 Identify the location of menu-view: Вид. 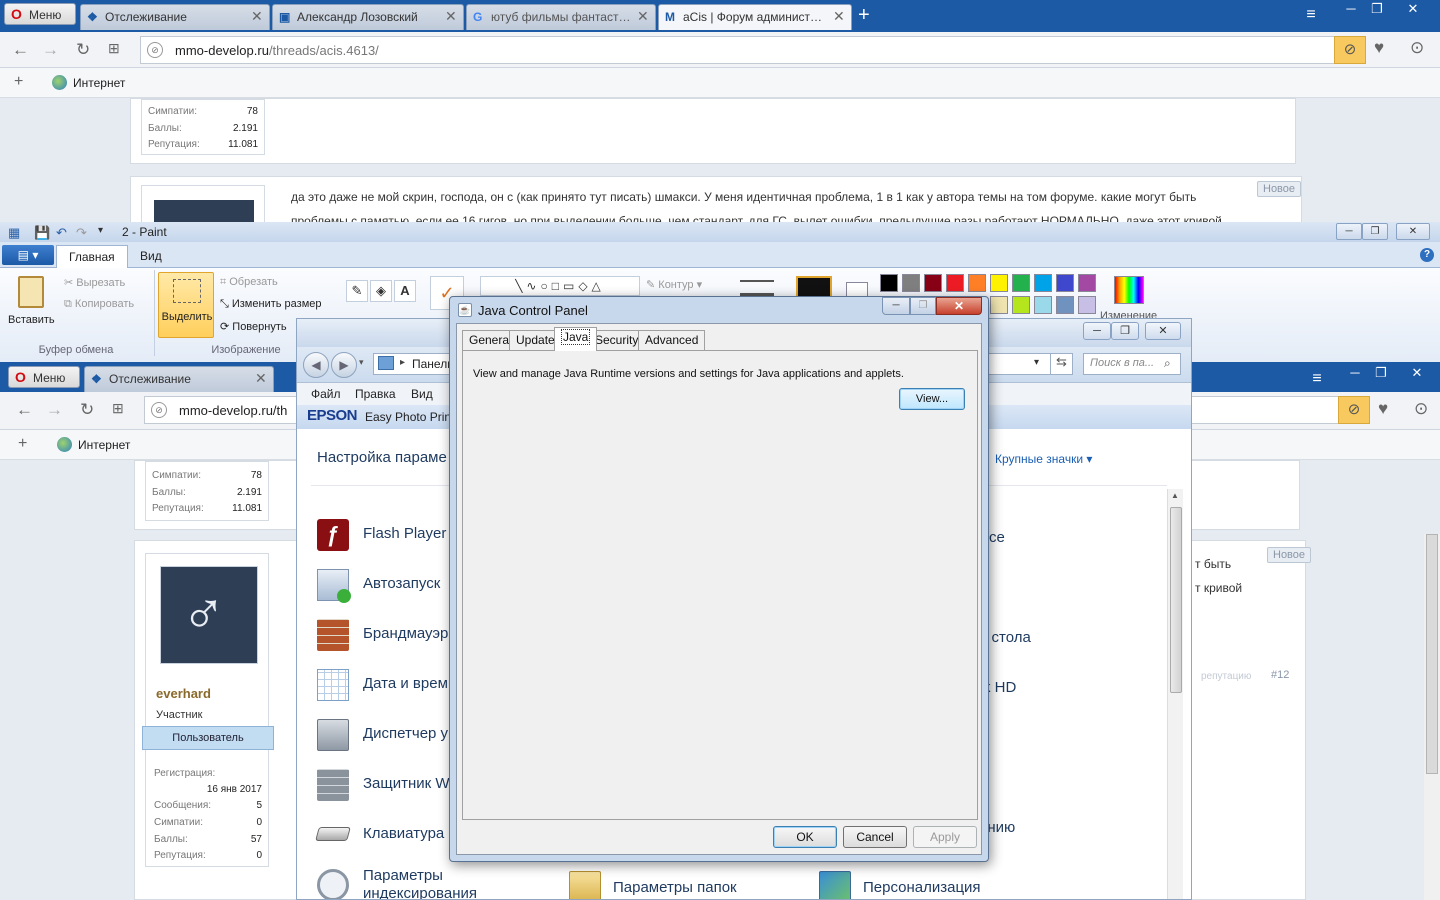
(422, 394).